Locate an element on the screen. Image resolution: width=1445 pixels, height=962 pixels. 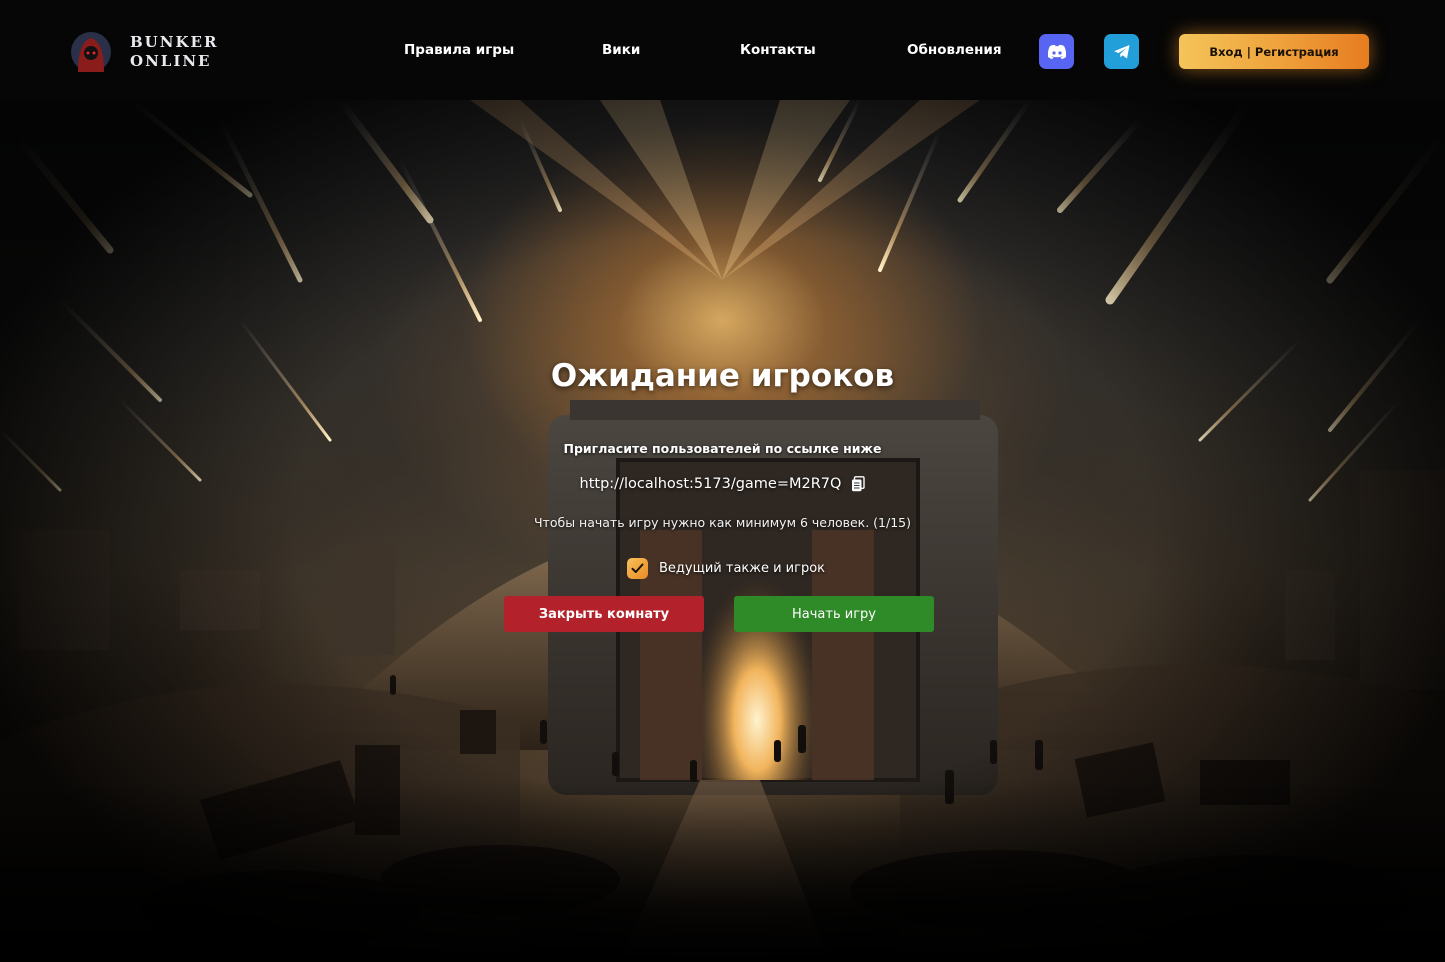
host-plays-option: Ведущий также и игрок is located at coordinates (726, 568).